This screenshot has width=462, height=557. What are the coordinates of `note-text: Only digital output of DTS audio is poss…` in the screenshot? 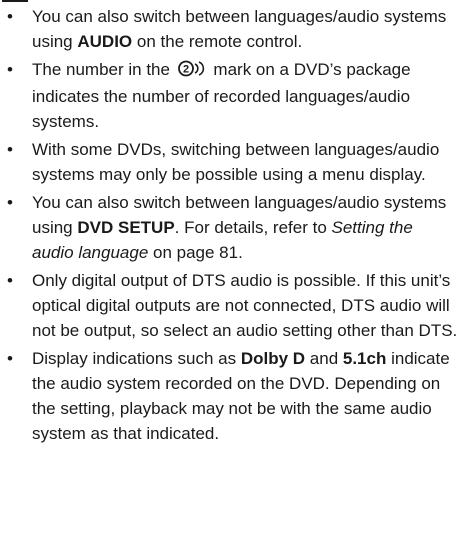 It's located at (245, 305).